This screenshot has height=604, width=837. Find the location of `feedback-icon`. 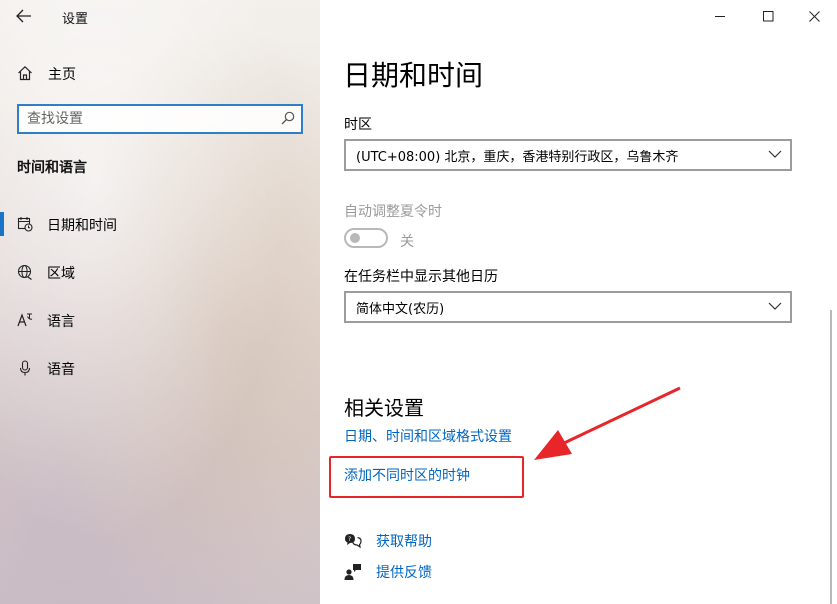

feedback-icon is located at coordinates (352, 572).